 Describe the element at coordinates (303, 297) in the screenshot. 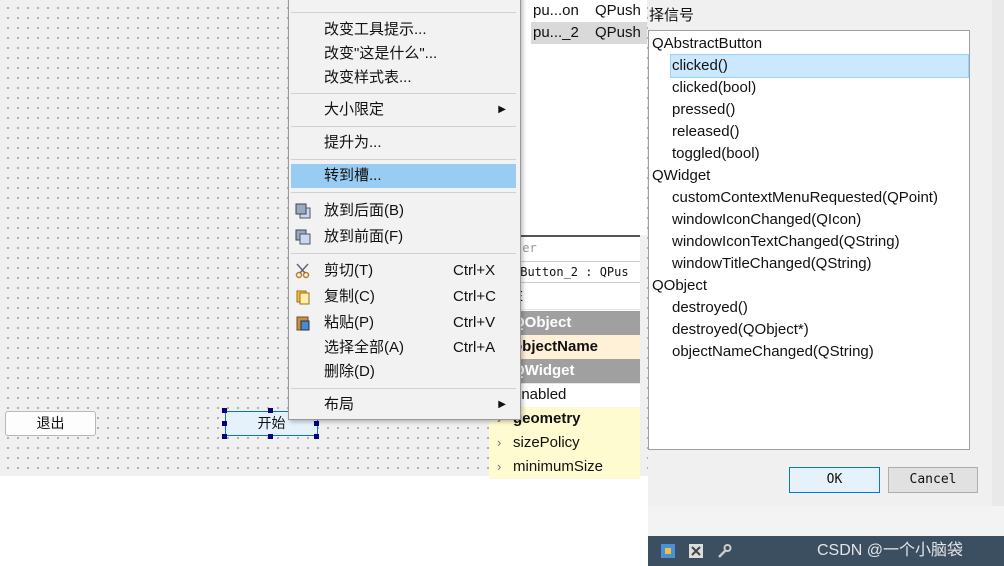

I see `copy-icon` at that location.